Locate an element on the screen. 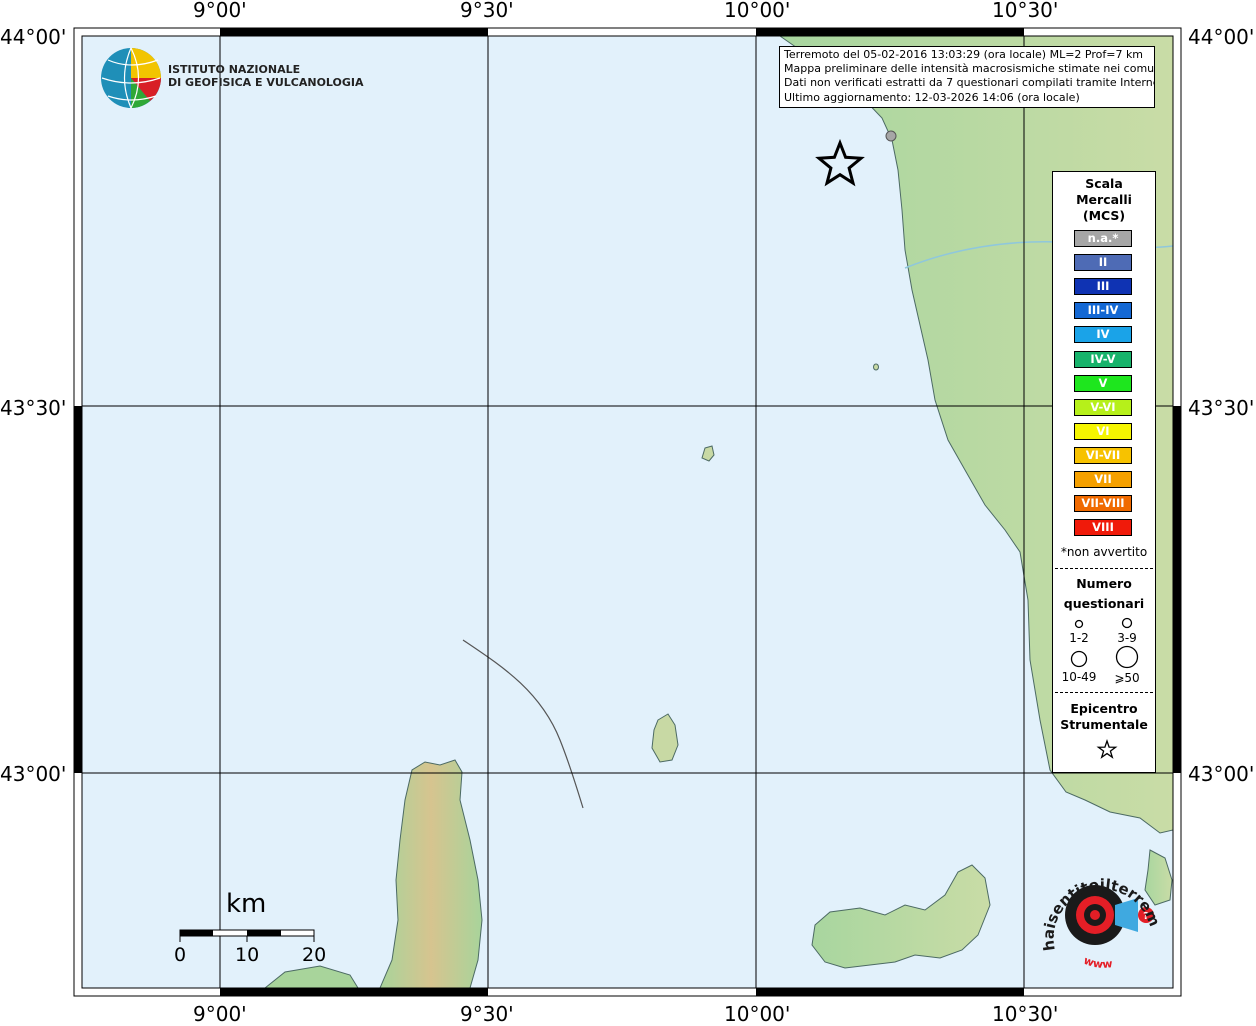  lat-label-left-2: 43°00' is located at coordinates (33, 774).